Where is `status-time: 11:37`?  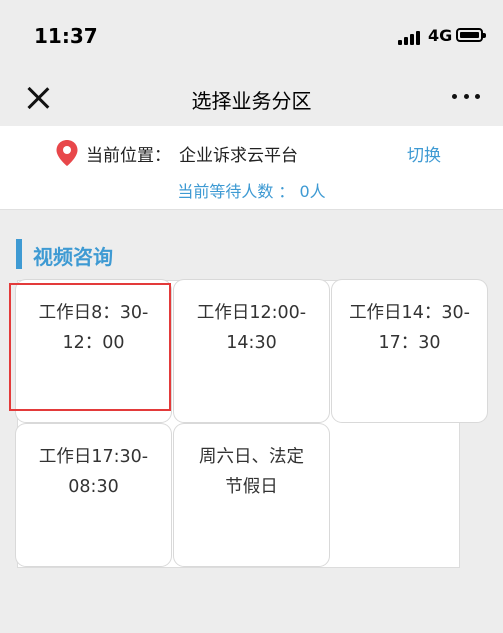 status-time: 11:37 is located at coordinates (66, 36).